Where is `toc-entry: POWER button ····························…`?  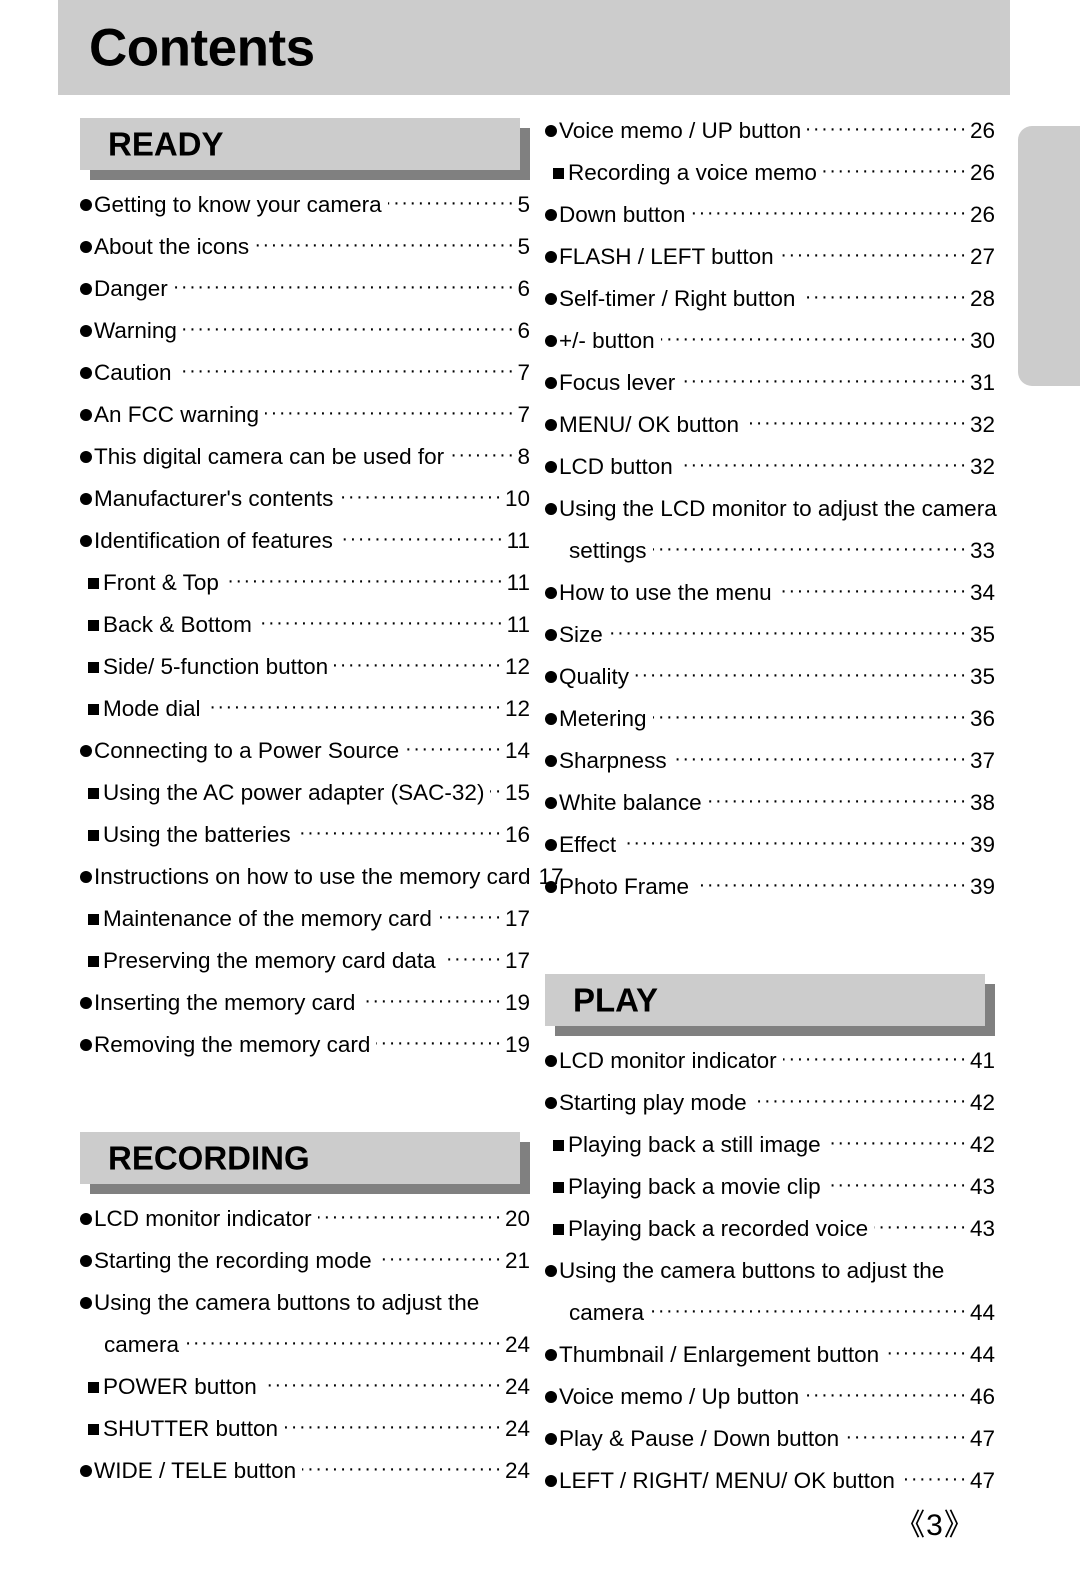 toc-entry: POWER button ····························… is located at coordinates (305, 1395).